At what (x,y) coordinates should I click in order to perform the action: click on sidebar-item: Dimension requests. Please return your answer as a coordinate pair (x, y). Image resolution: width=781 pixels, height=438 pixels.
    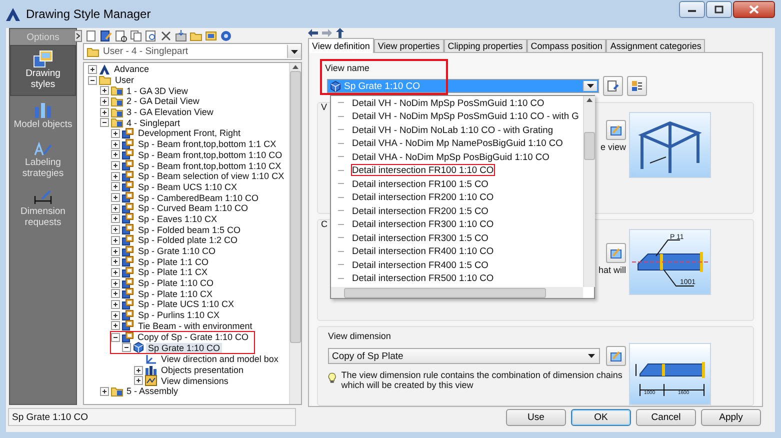
    Looking at the image, I should click on (43, 209).